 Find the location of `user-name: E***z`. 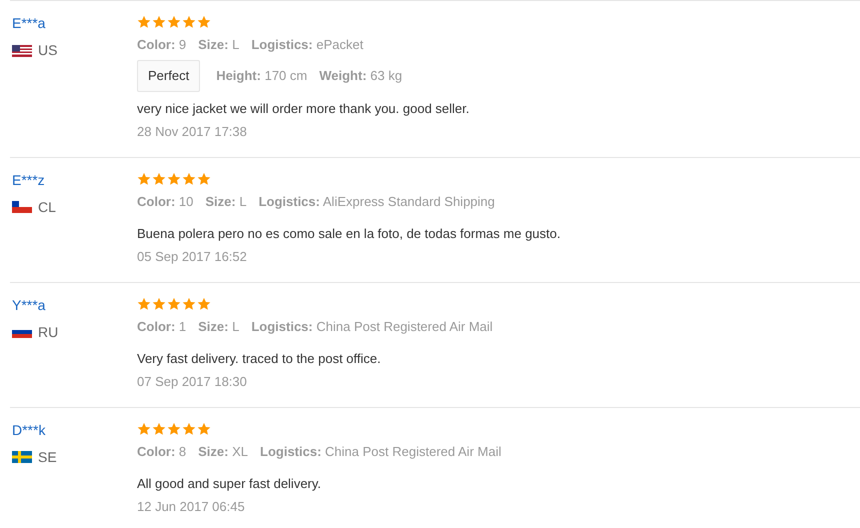

user-name: E***z is located at coordinates (74, 179).